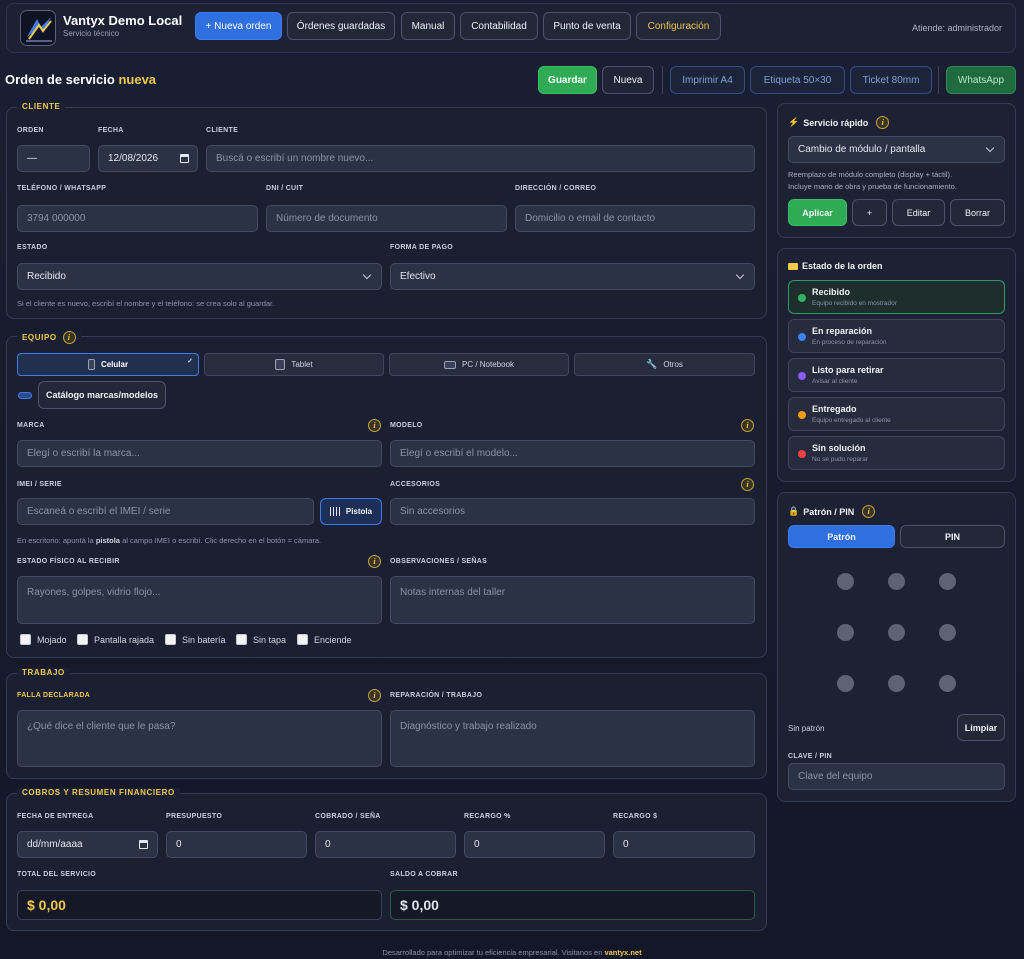 The image size is (1024, 959). What do you see at coordinates (572, 276) in the screenshot?
I see `pago-select: Efectivo` at bounding box center [572, 276].